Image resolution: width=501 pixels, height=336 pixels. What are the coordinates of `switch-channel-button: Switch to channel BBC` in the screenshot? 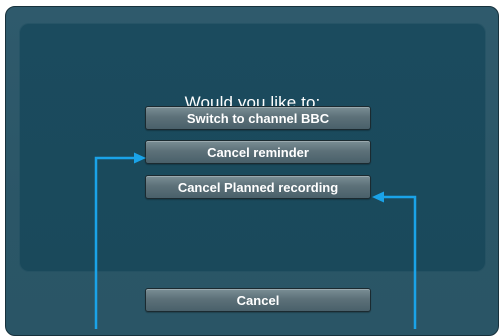 It's located at (258, 118).